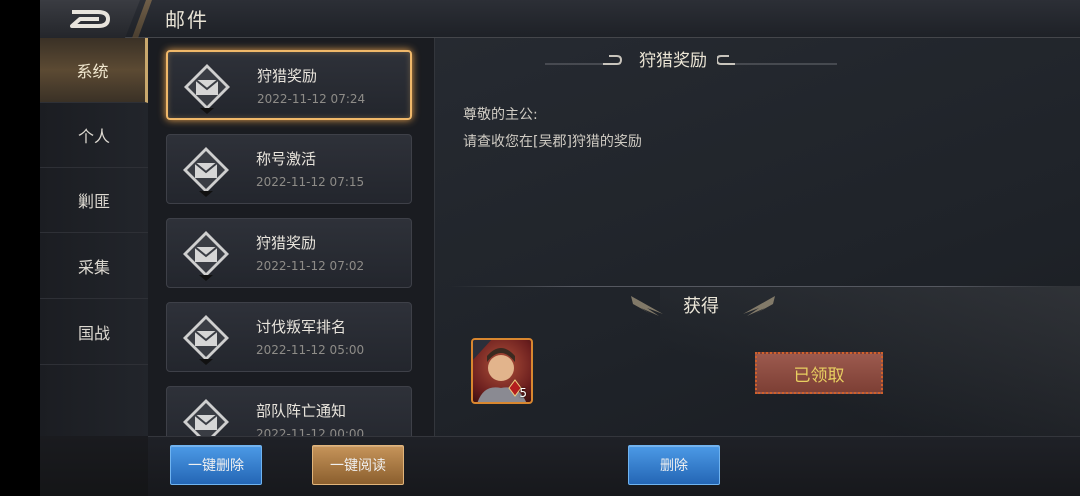  I want to click on mail-detail-title: 狩猎奖励, so click(673, 61).